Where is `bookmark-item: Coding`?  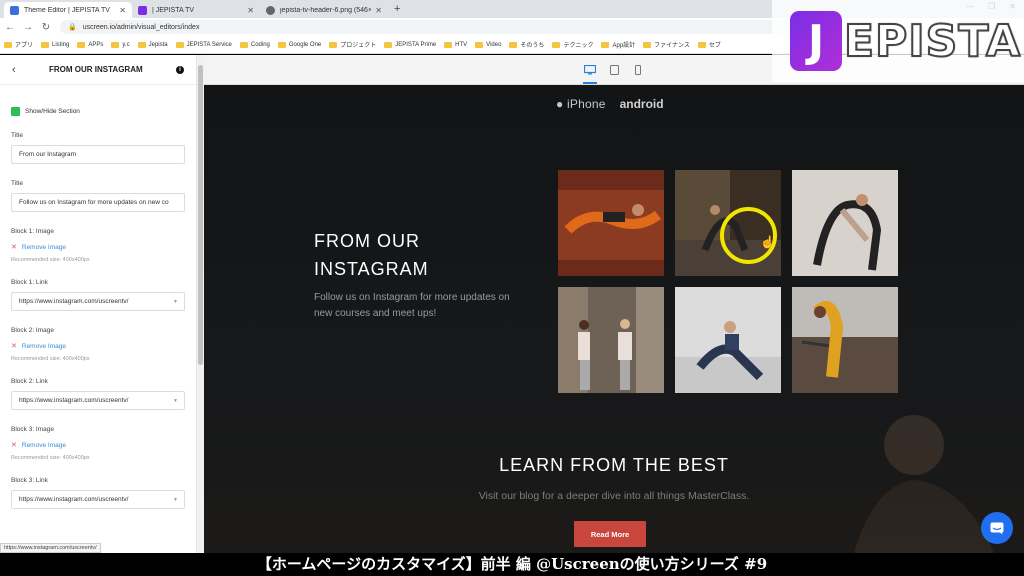 bookmark-item: Coding is located at coordinates (254, 44).